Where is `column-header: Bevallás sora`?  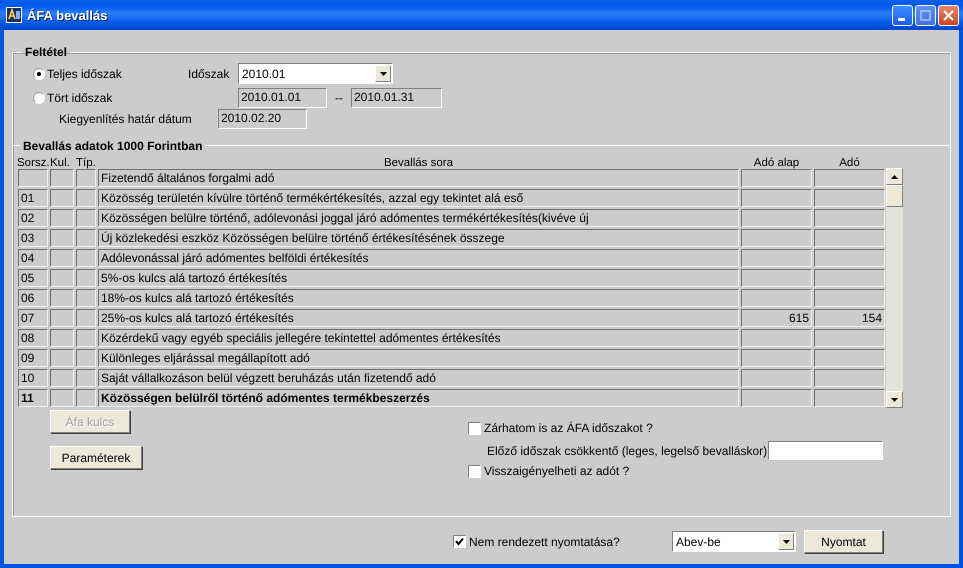 column-header: Bevallás sora is located at coordinates (419, 163).